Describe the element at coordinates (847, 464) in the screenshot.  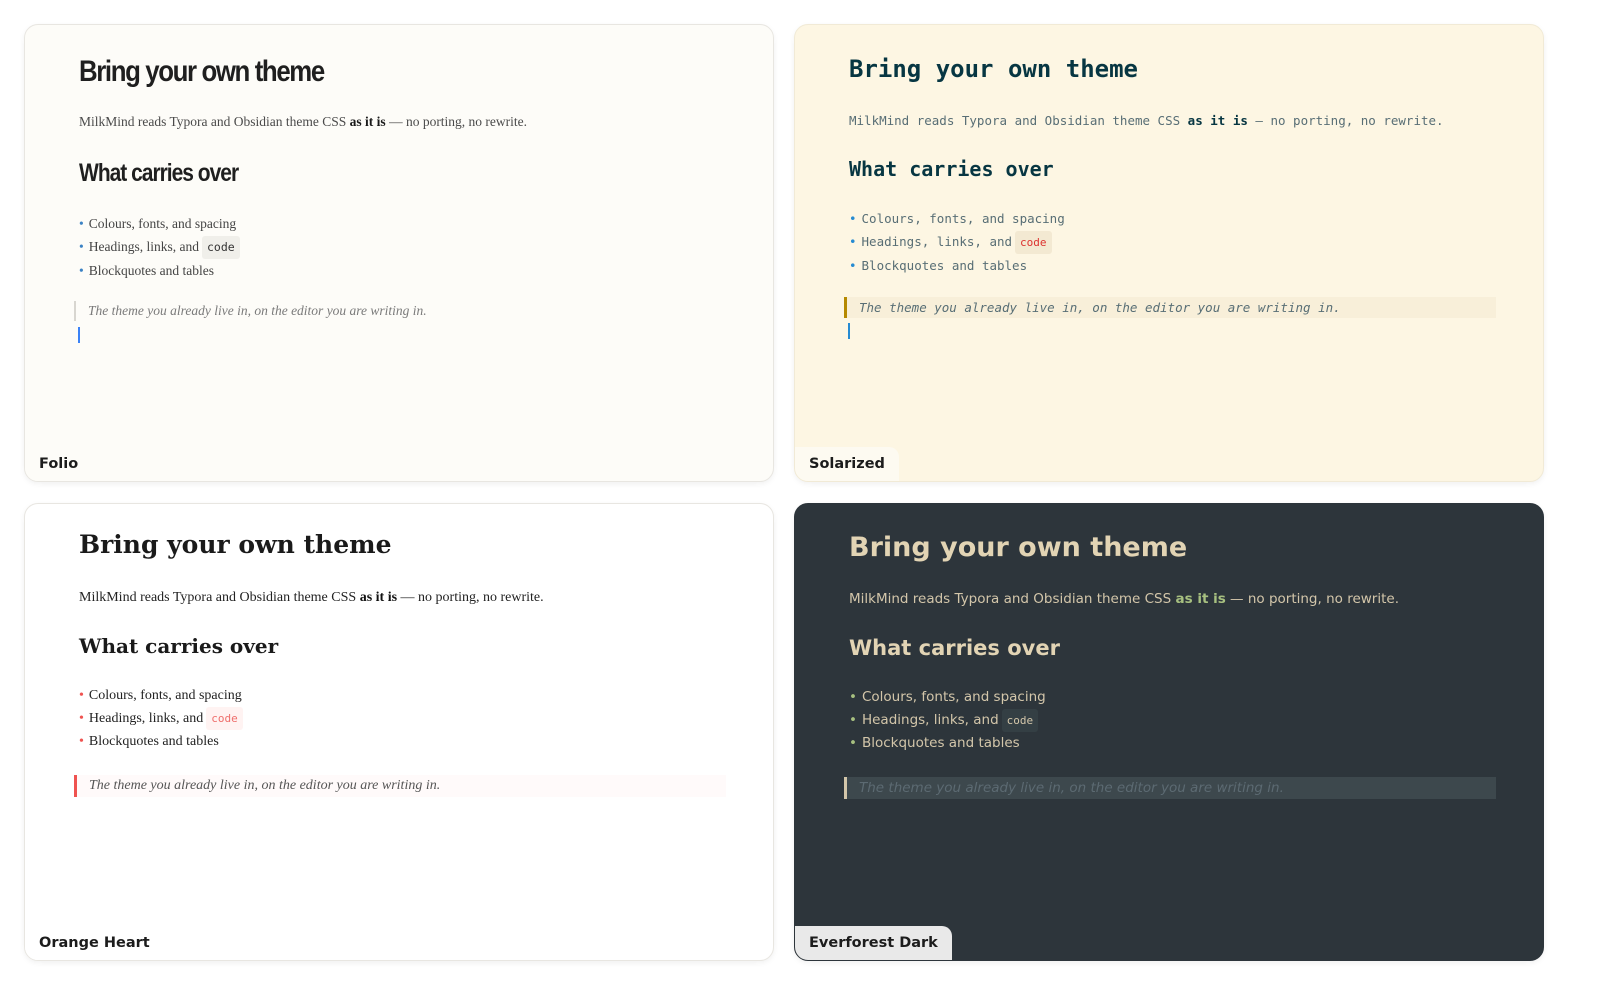
I see `theme-name-label: Solarized` at that location.